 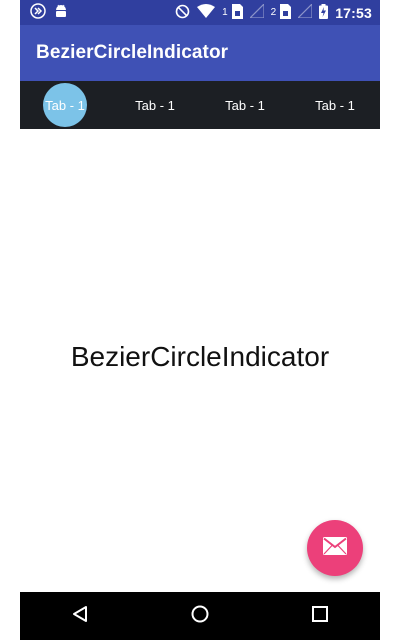 What do you see at coordinates (182, 13) in the screenshot?
I see `do-not-disturb-icon` at bounding box center [182, 13].